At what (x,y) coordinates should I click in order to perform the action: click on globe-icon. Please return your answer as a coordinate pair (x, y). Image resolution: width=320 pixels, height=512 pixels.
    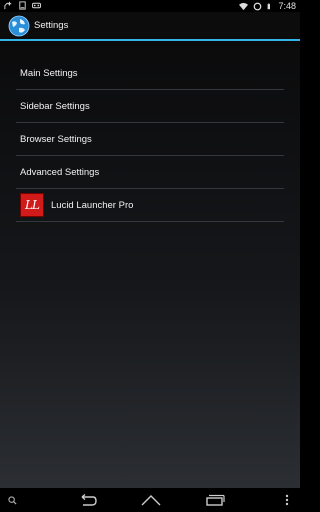
    Looking at the image, I should click on (19, 26).